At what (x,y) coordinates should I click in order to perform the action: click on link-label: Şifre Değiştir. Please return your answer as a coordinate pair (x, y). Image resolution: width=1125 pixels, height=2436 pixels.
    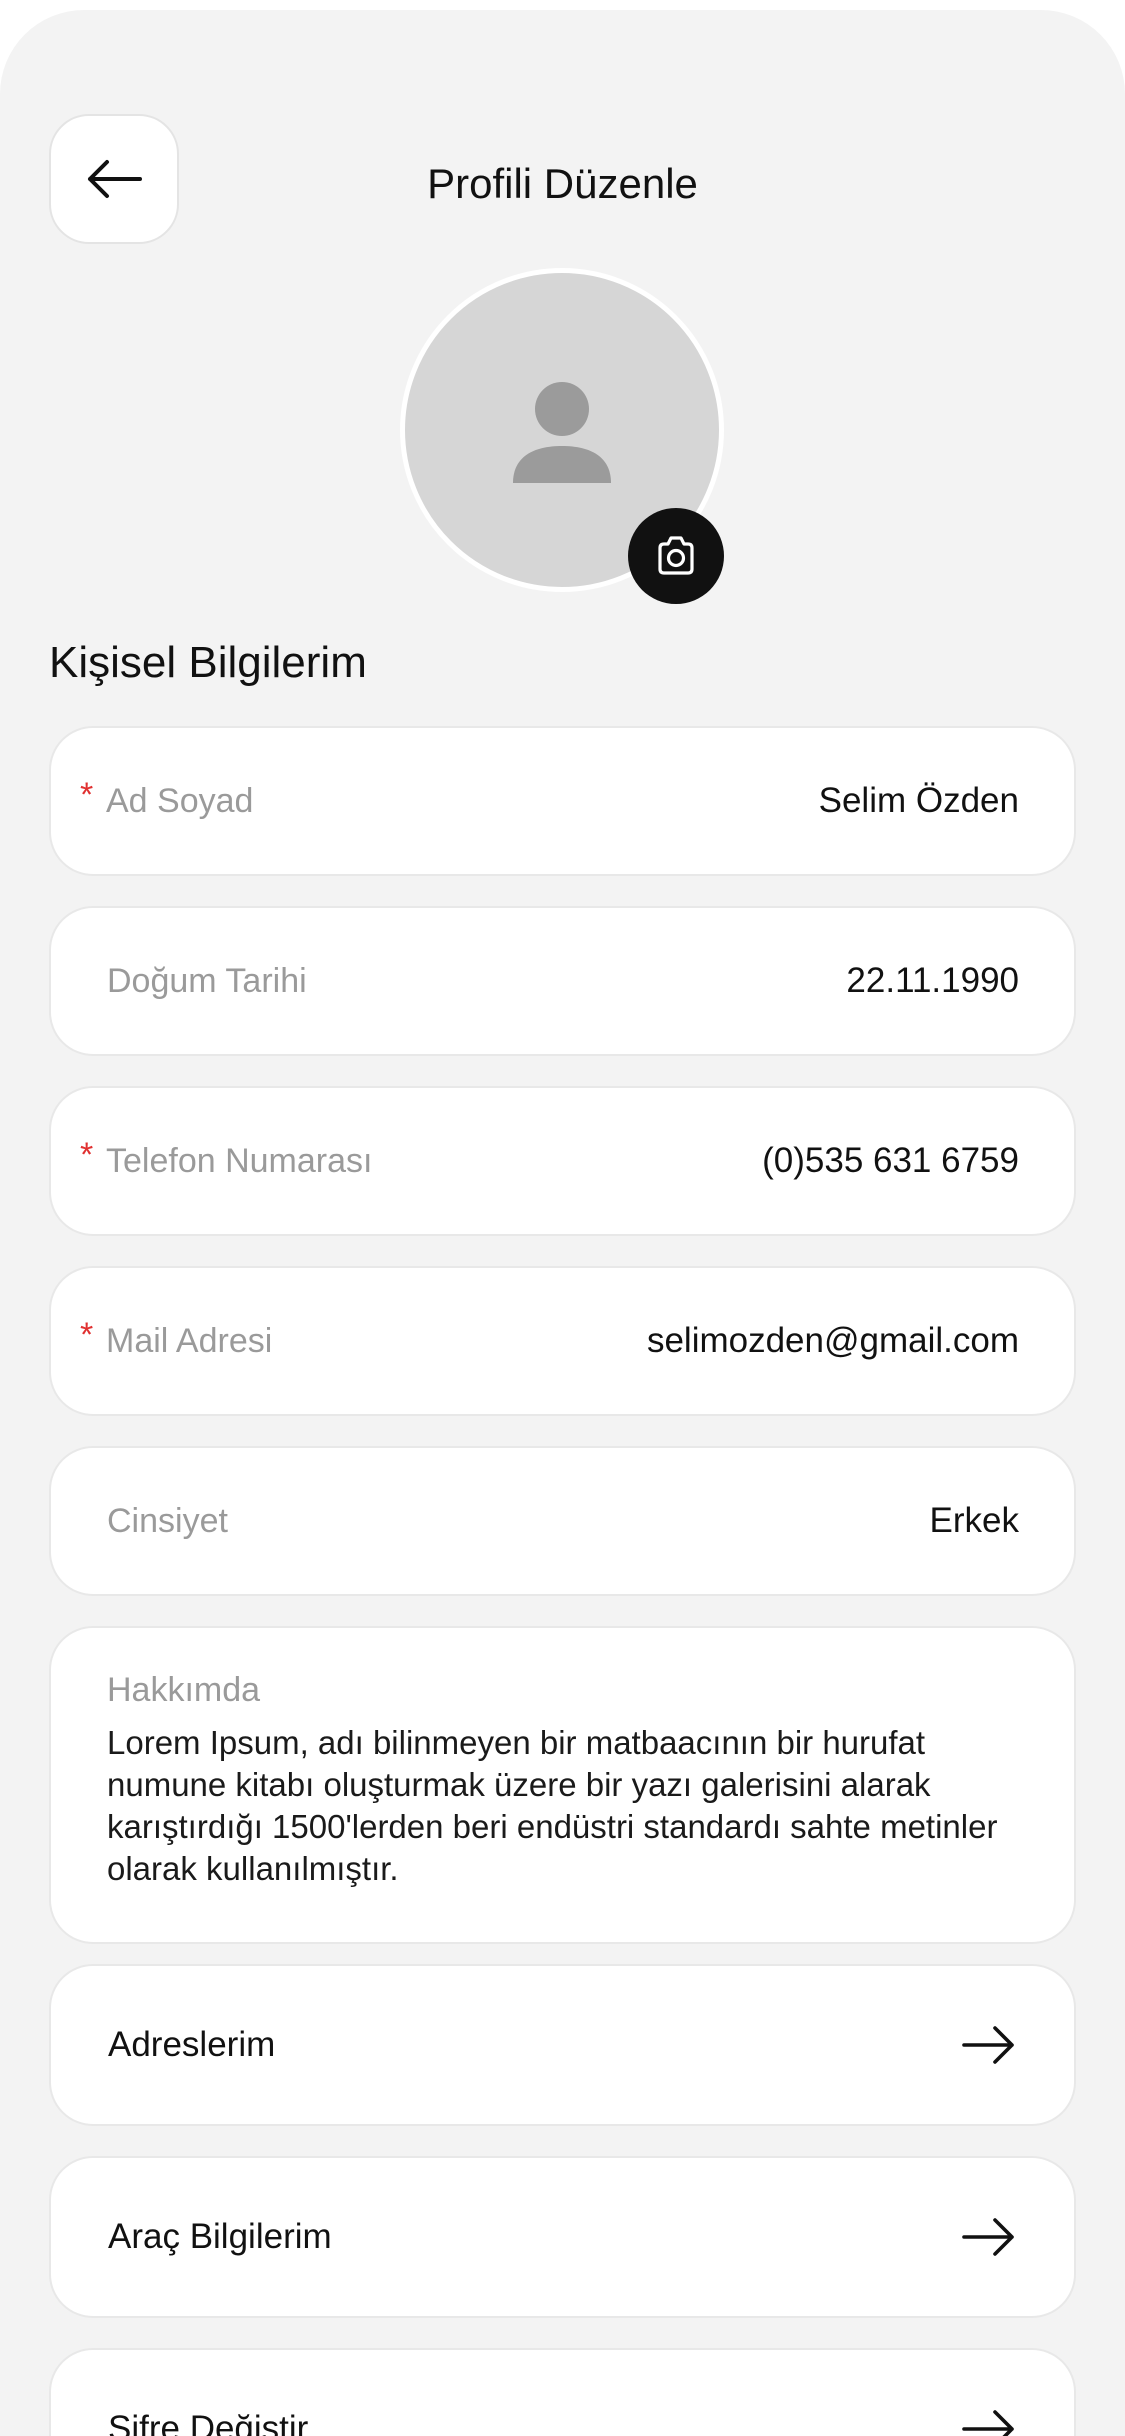
    Looking at the image, I should click on (208, 2422).